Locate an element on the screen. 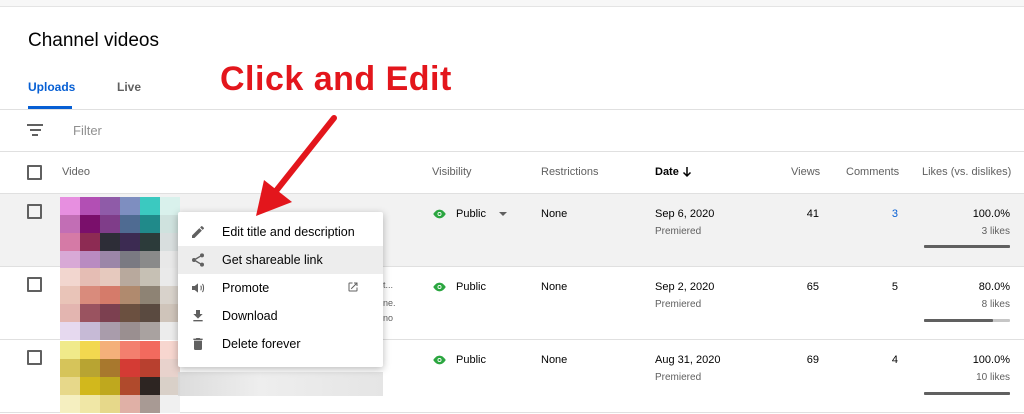 The height and width of the screenshot is (414, 1024). likes-percent: 80.0% is located at coordinates (994, 287).